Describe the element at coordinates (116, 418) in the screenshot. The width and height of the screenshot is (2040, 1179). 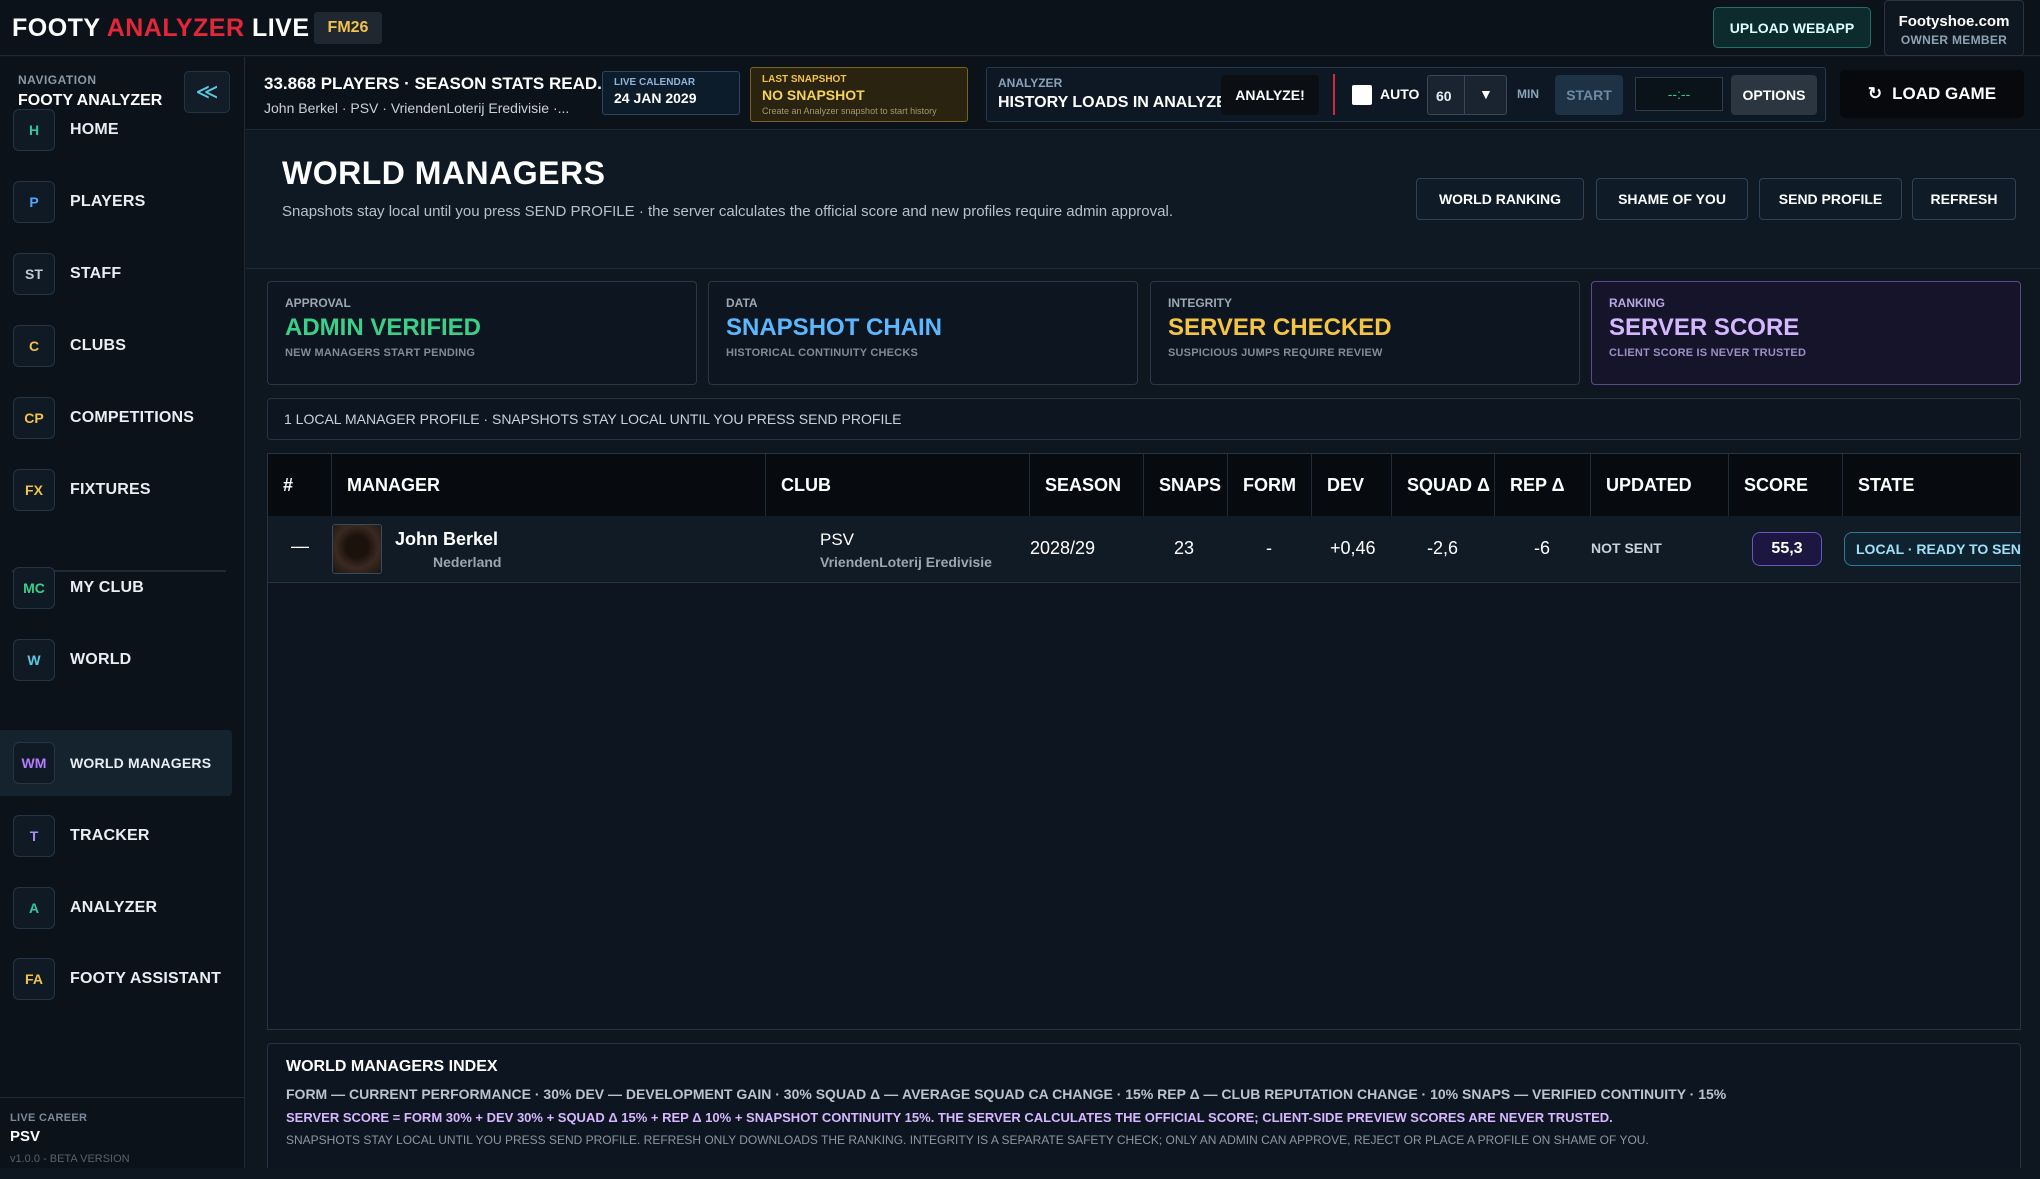
I see `sidebar-item-competitions: CP COMPETITIONS` at that location.